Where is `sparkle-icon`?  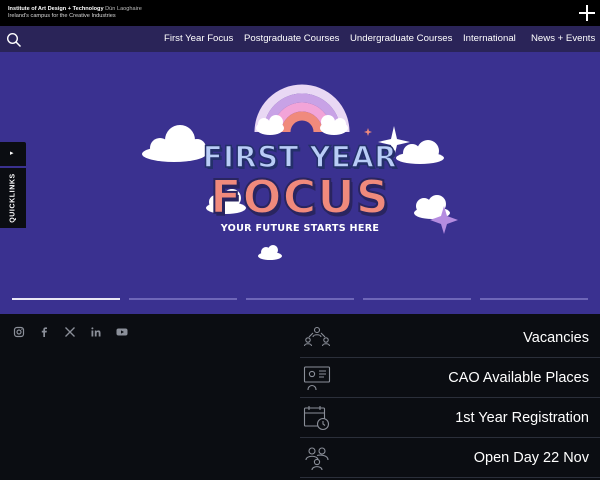 sparkle-icon is located at coordinates (368, 132).